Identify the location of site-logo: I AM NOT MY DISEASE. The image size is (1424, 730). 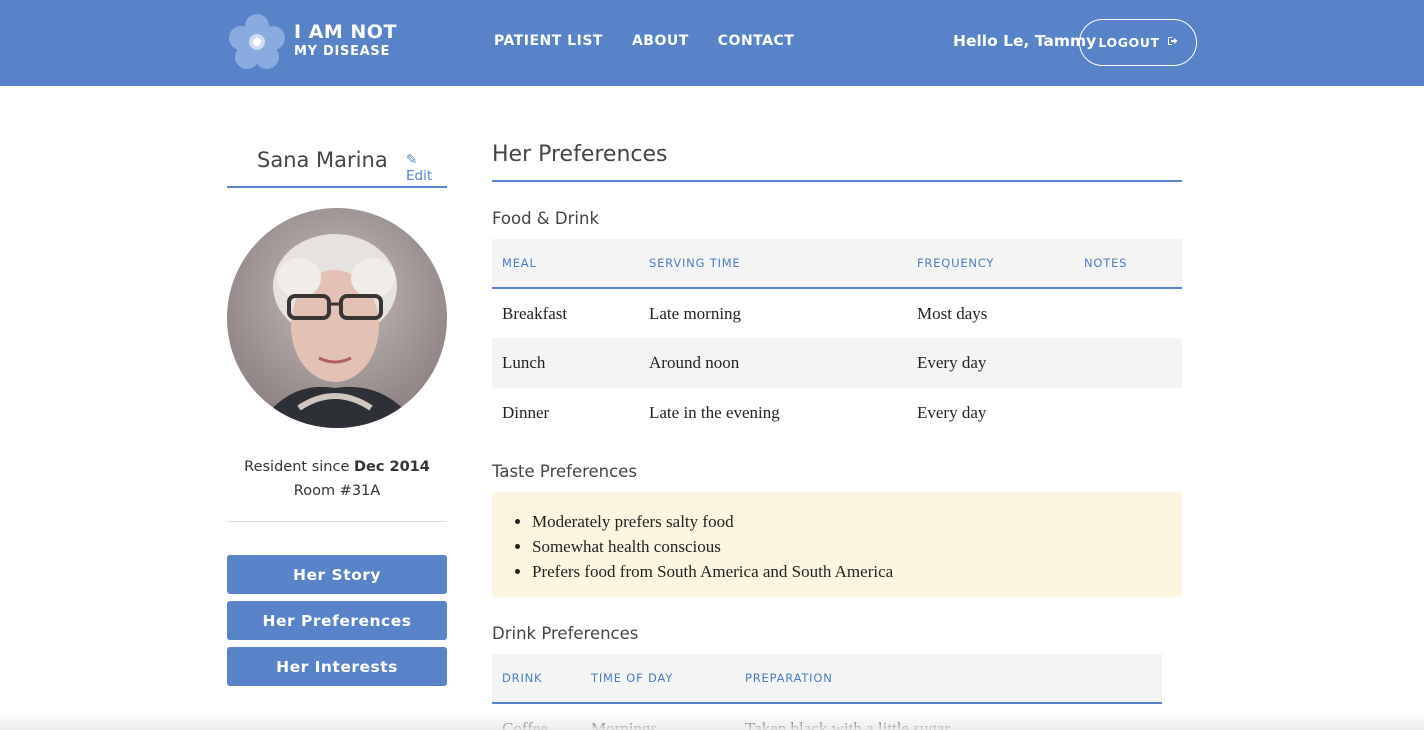
(312, 42).